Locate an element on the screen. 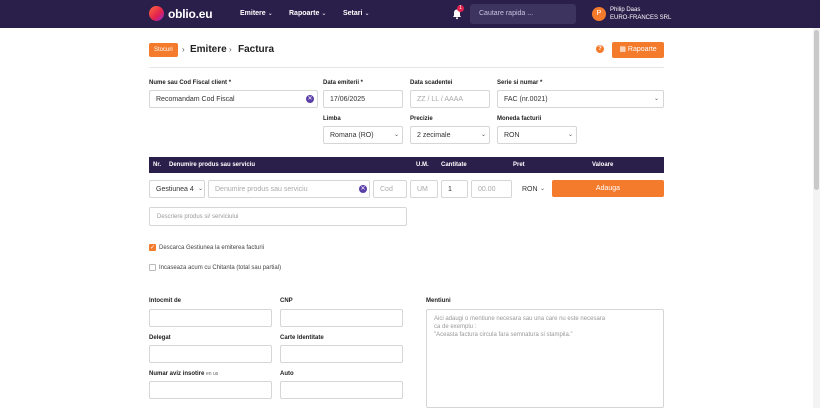 Image resolution: width=820 pixels, height=408 pixels. delegate-input is located at coordinates (210, 354).